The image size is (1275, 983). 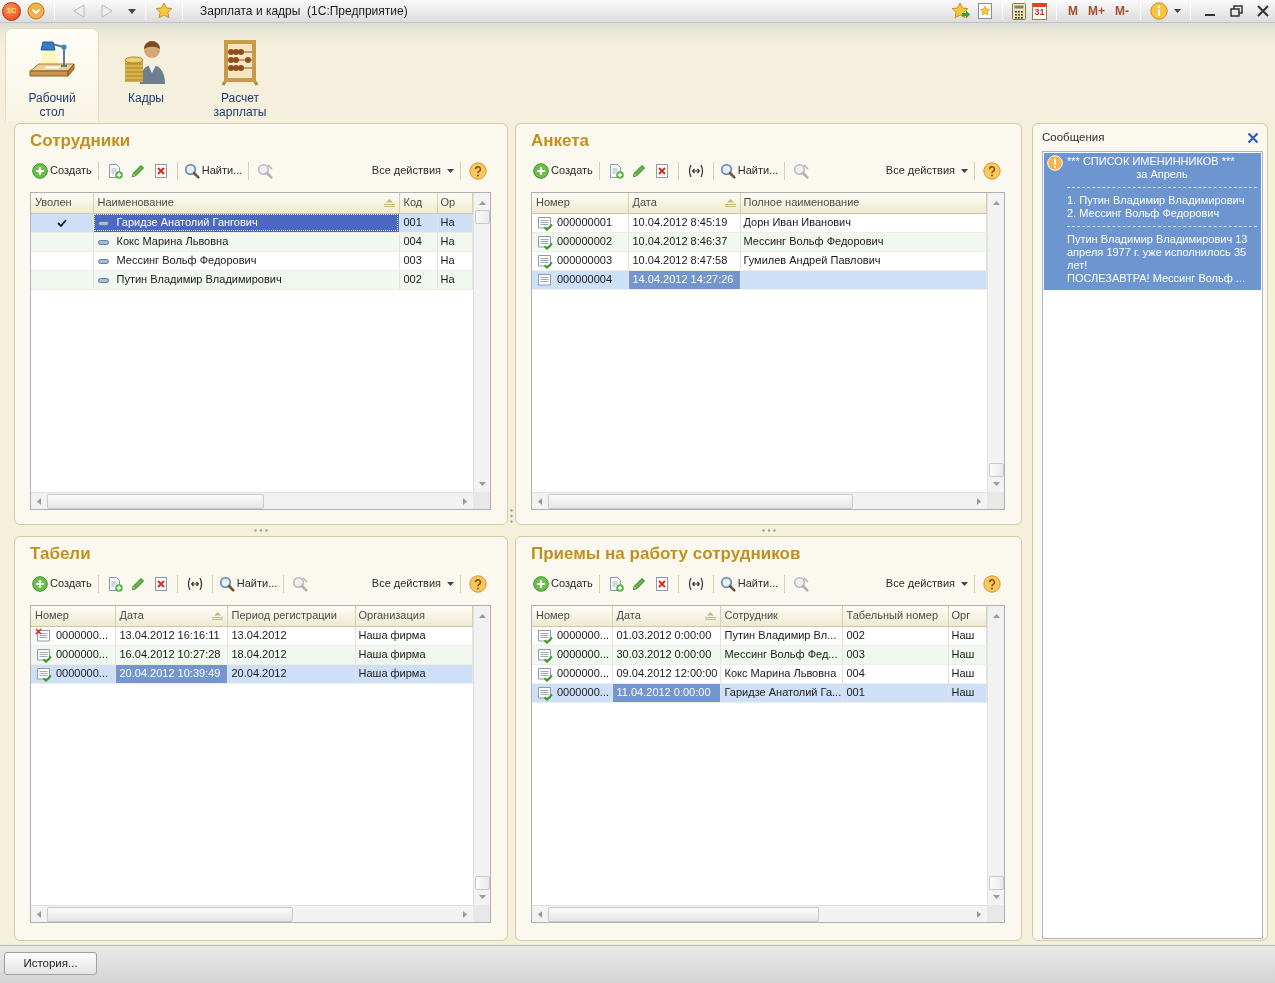 What do you see at coordinates (291, 616) in the screenshot?
I see `column-header: Период регистрации` at bounding box center [291, 616].